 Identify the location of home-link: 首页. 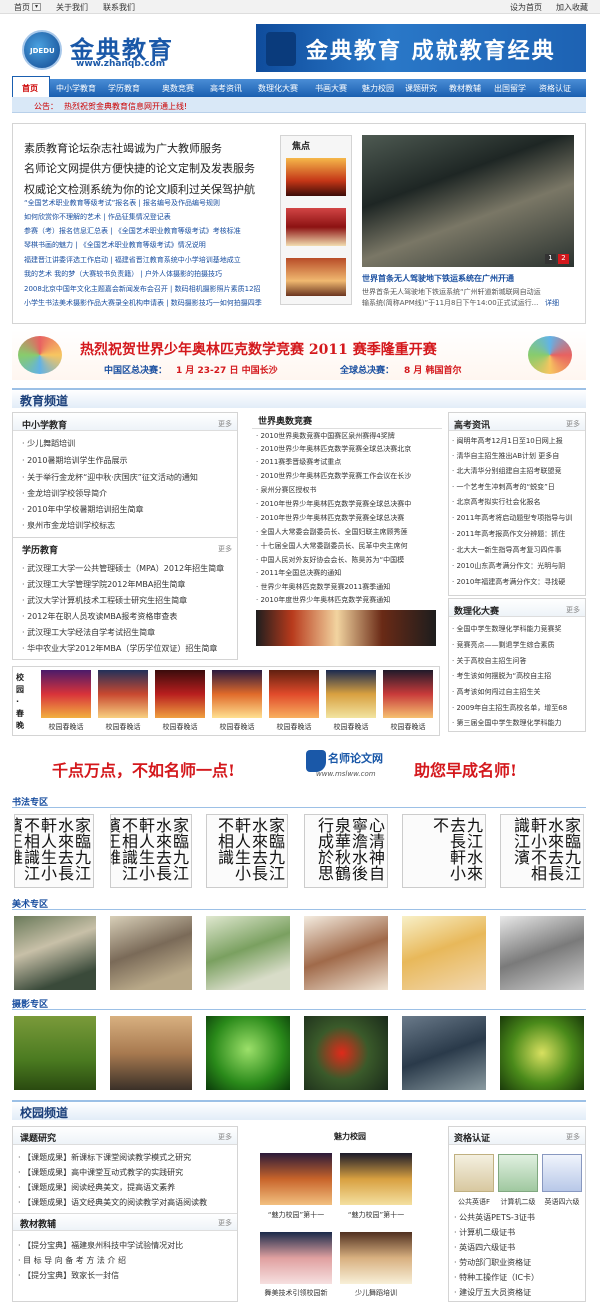
(22, 7).